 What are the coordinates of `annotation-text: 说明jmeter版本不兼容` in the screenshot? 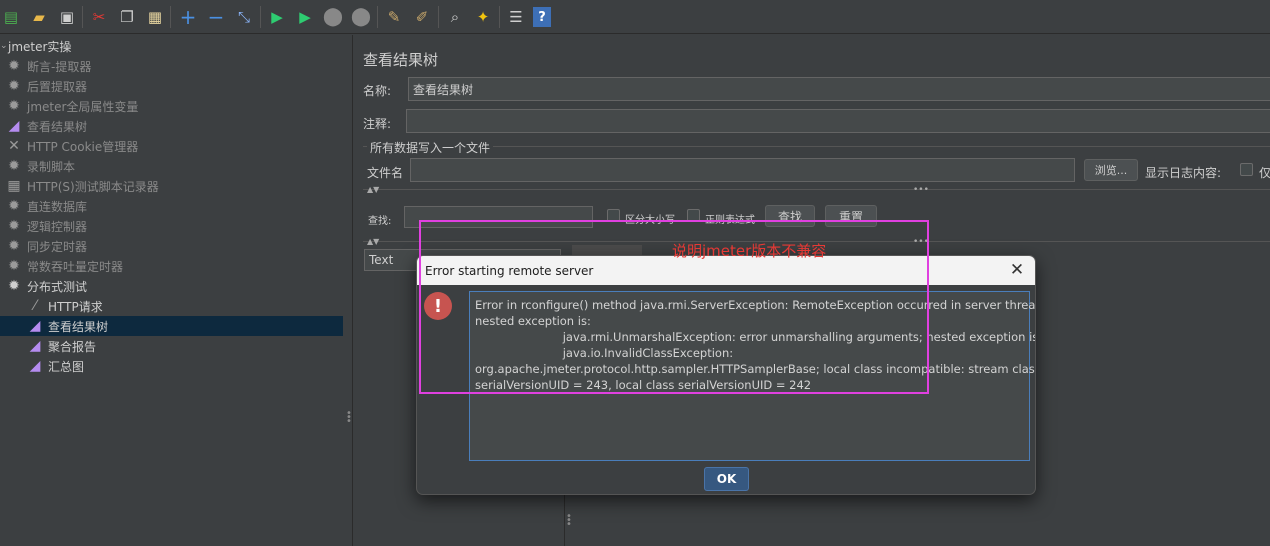 It's located at (749, 251).